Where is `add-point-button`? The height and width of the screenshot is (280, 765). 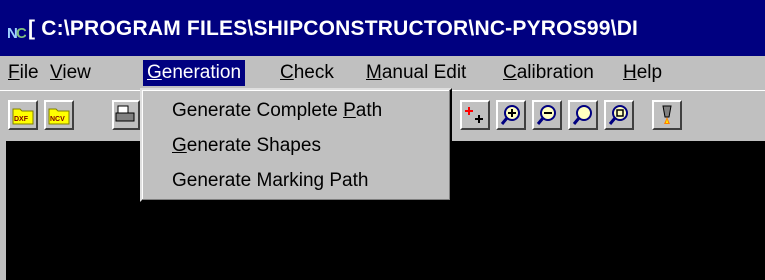 add-point-button is located at coordinates (475, 115).